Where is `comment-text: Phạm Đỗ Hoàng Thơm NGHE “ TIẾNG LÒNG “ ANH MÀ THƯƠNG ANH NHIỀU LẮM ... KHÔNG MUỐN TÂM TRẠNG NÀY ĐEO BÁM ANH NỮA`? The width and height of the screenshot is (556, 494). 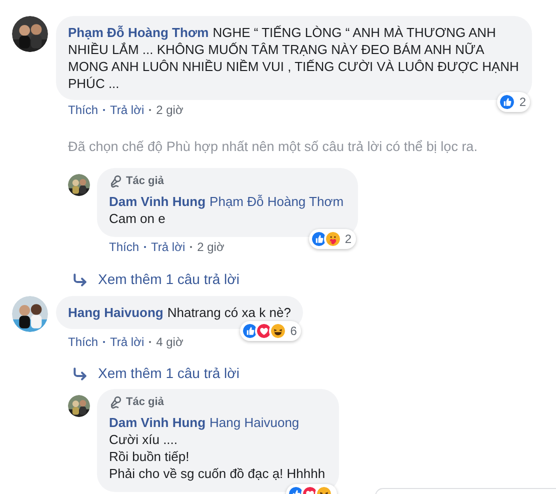
comment-text: Phạm Đỗ Hoàng Thơm NGHE “ TIẾNG LÒNG “ ANH MÀ THƯƠNG ANH NHIỀU LẮM ... KHÔNG MUỐN TÂM TRẠNG NÀY ĐEO BÁM ANH NỮA is located at coordinates (282, 41).